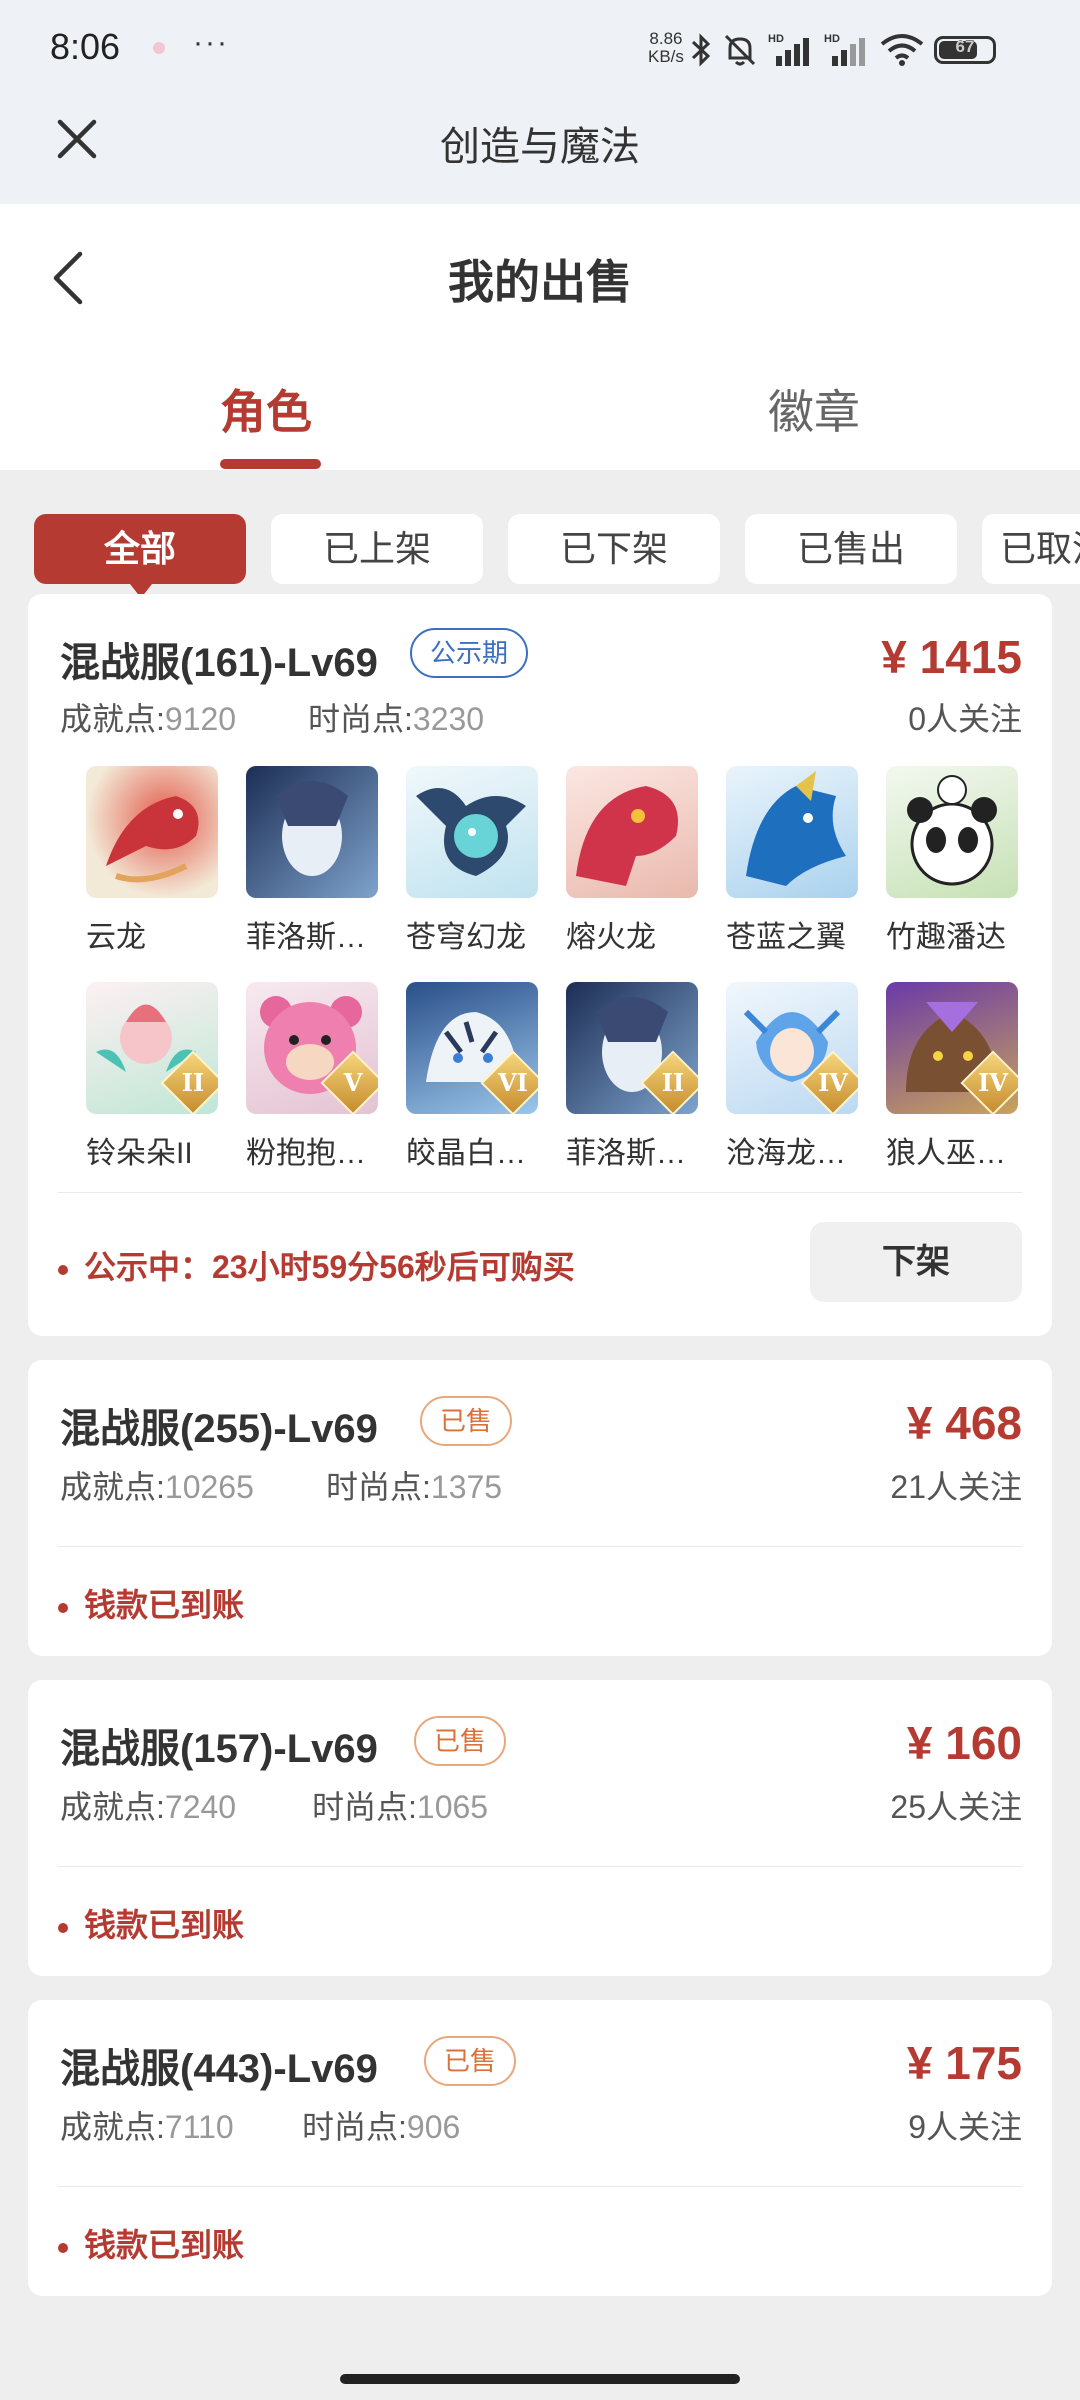 The width and height of the screenshot is (1080, 2400). I want to click on listing-title: 混战服(255)-Lv69, so click(219, 1429).